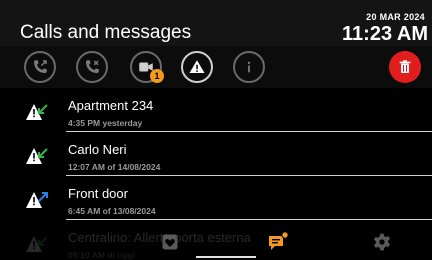 The width and height of the screenshot is (432, 260). What do you see at coordinates (98, 193) in the screenshot?
I see `item-name: Front door` at bounding box center [98, 193].